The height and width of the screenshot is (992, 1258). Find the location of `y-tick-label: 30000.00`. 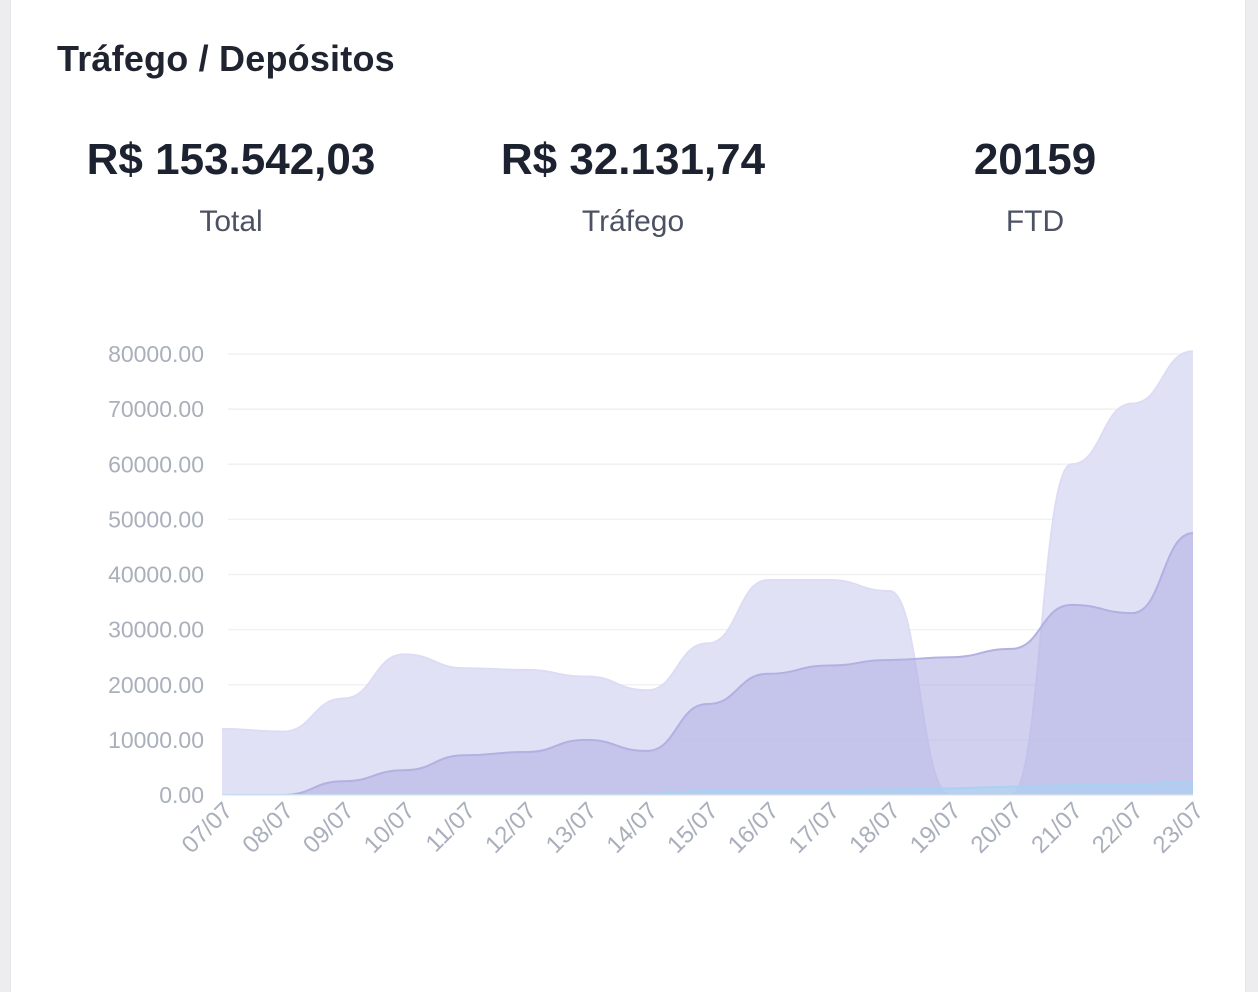

y-tick-label: 30000.00 is located at coordinates (156, 630).